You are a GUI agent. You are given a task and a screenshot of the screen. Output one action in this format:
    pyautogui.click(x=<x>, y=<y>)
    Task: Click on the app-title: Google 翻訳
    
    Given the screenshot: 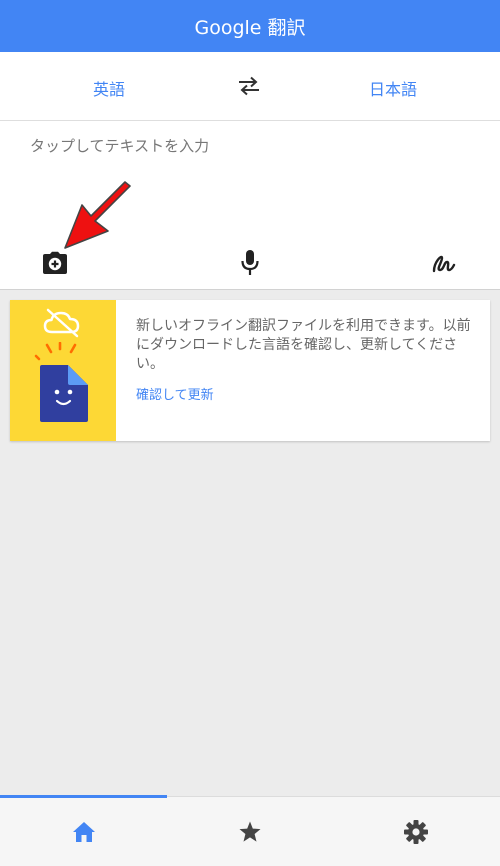 What is the action you would take?
    pyautogui.click(x=250, y=27)
    